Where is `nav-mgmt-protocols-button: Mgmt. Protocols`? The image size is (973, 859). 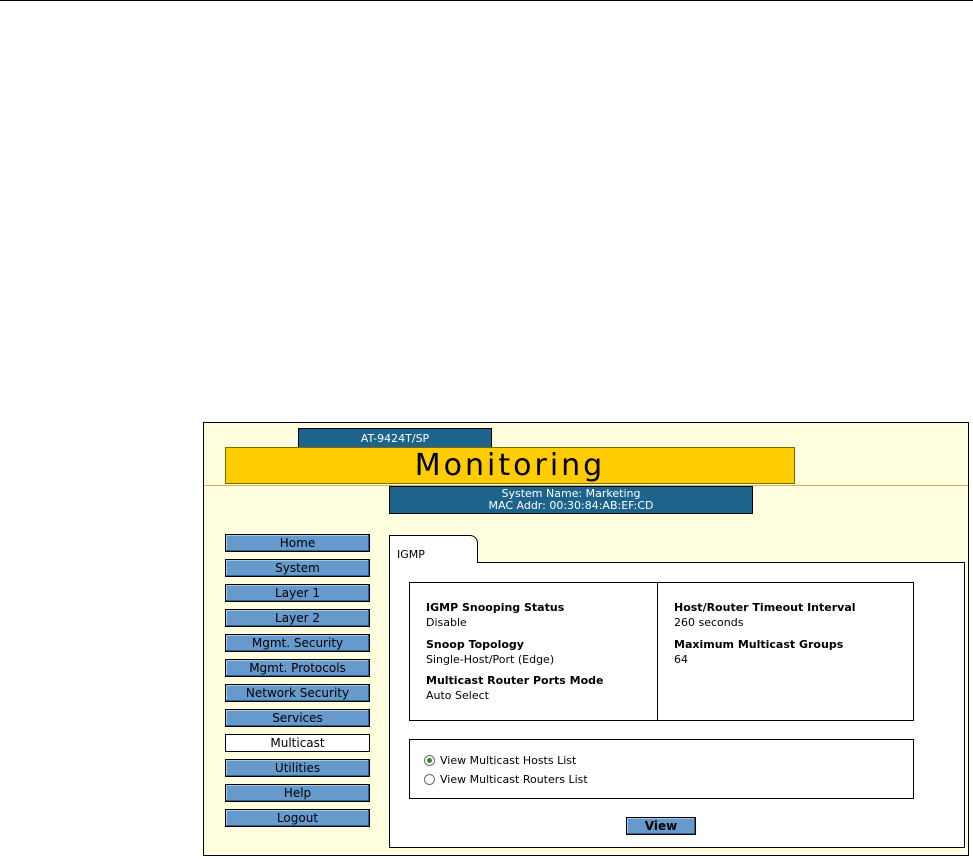 nav-mgmt-protocols-button: Mgmt. Protocols is located at coordinates (297, 668).